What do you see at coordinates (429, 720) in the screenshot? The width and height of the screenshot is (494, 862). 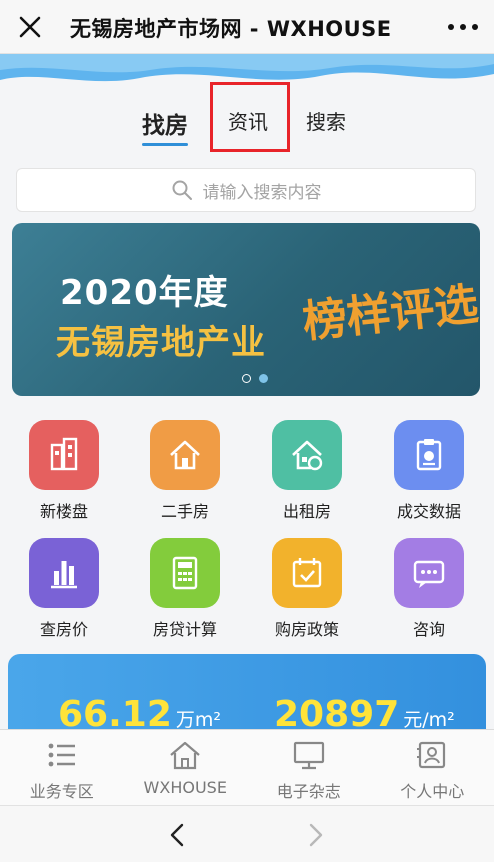 I see `stat-price-unit: 元/m²` at bounding box center [429, 720].